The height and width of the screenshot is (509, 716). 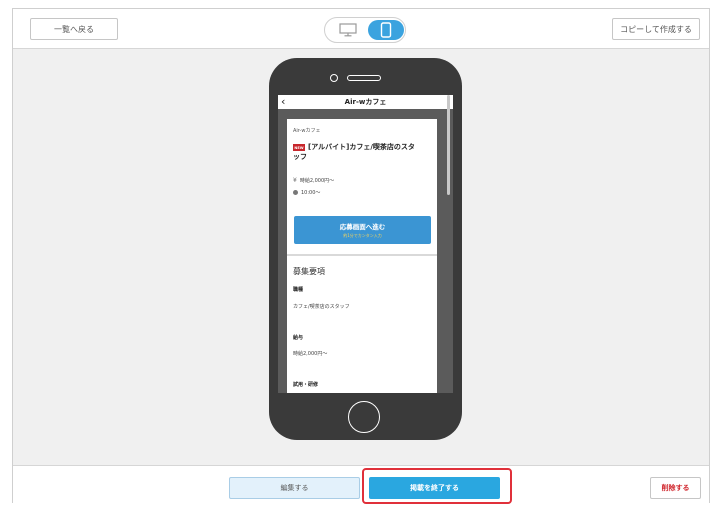 I want to click on mobile-view-toggle, so click(x=386, y=30).